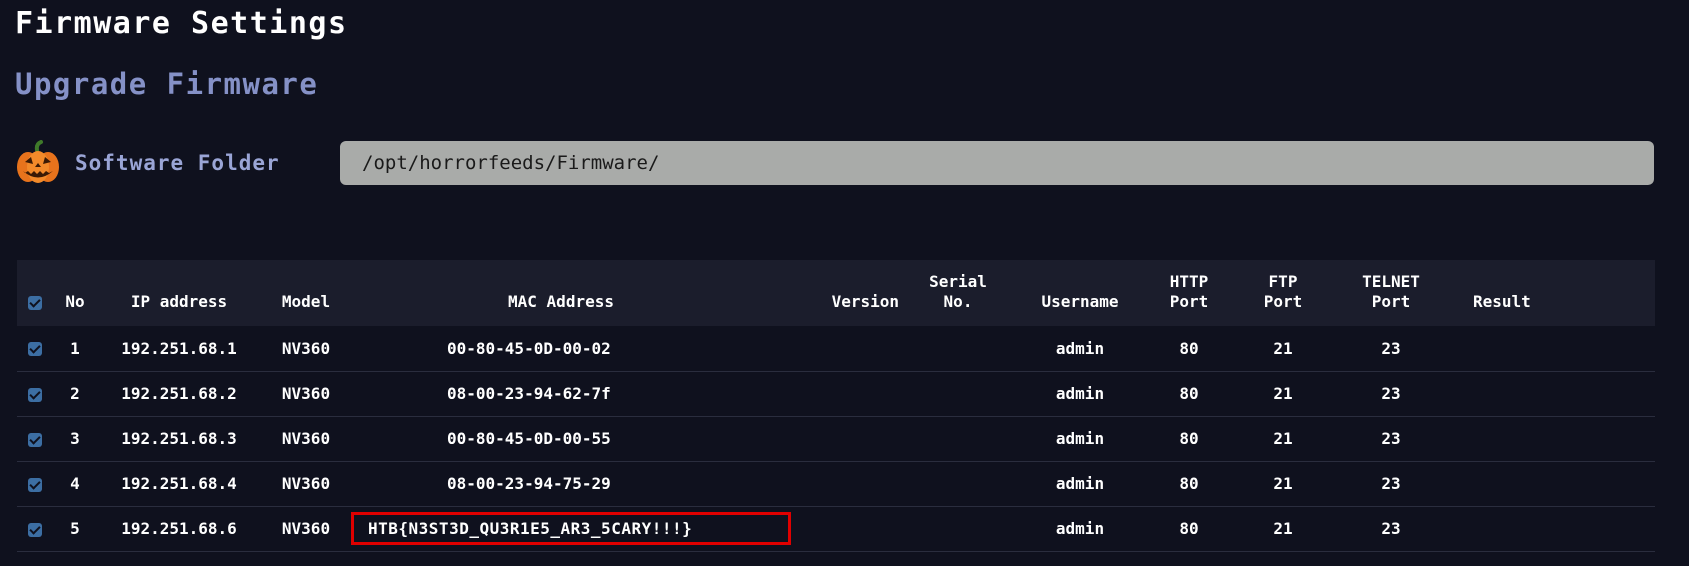 The image size is (1689, 566). Describe the element at coordinates (38, 161) in the screenshot. I see `pumpkin-icon` at that location.